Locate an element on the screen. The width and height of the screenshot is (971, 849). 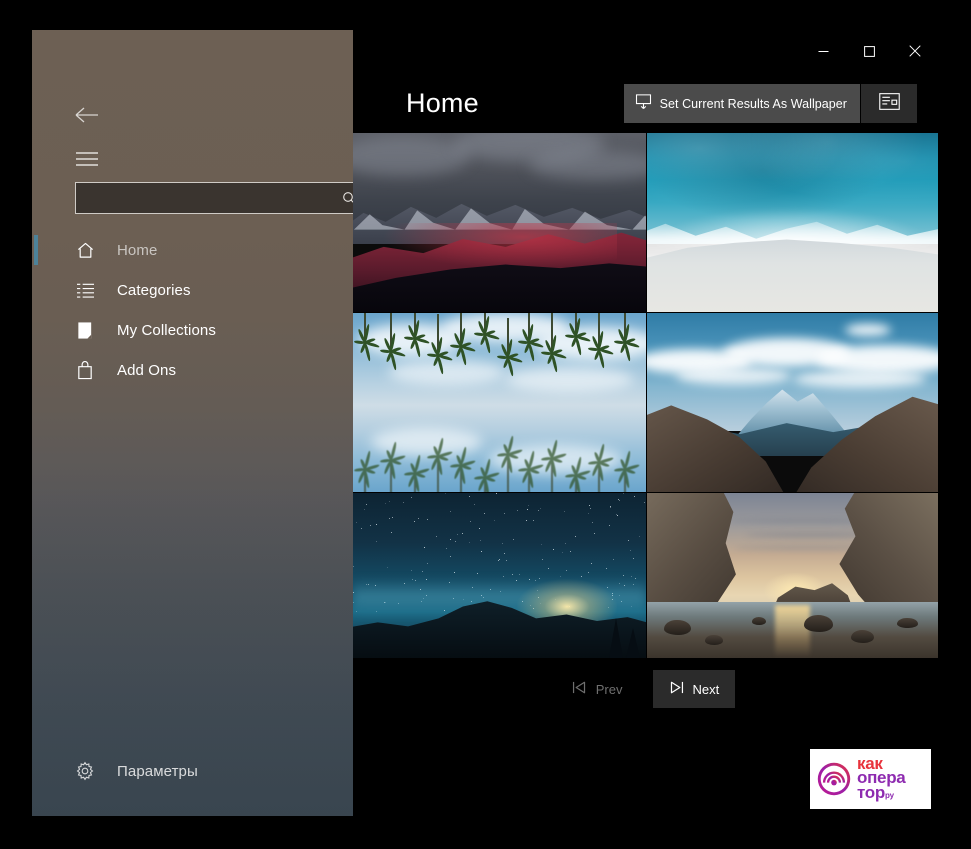
signal-wave-logo is located at coordinates (834, 779).